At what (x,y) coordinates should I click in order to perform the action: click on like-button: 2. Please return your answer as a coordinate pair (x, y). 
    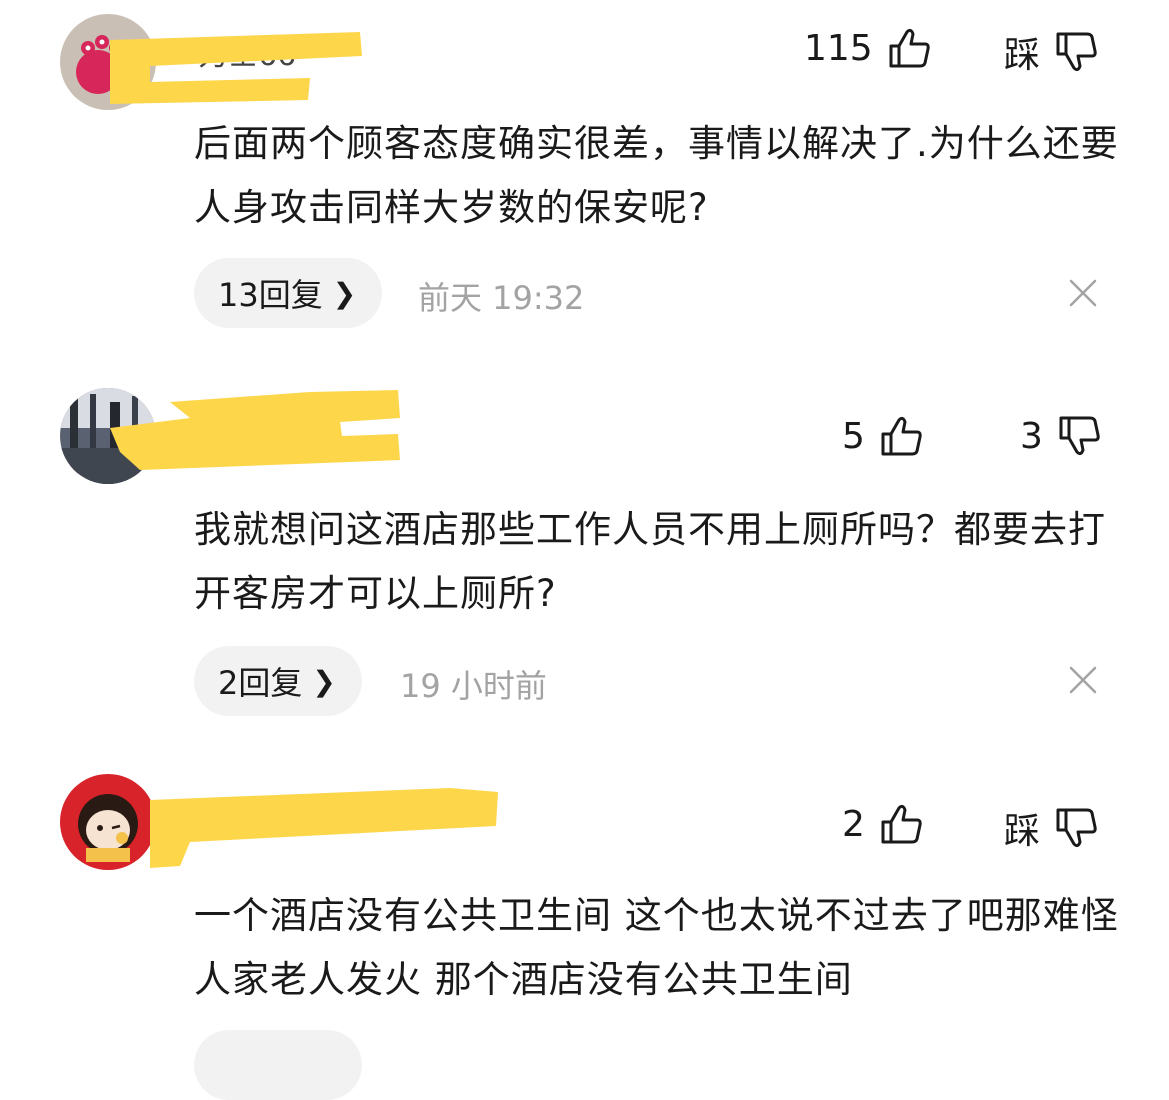
    Looking at the image, I should click on (882, 824).